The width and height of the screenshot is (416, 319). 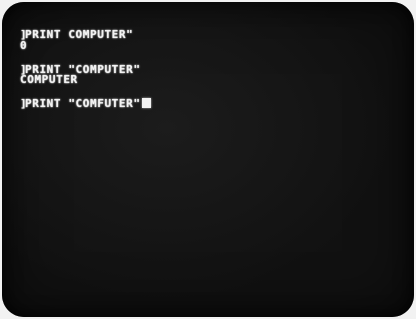 What do you see at coordinates (146, 103) in the screenshot?
I see `text-cursor` at bounding box center [146, 103].